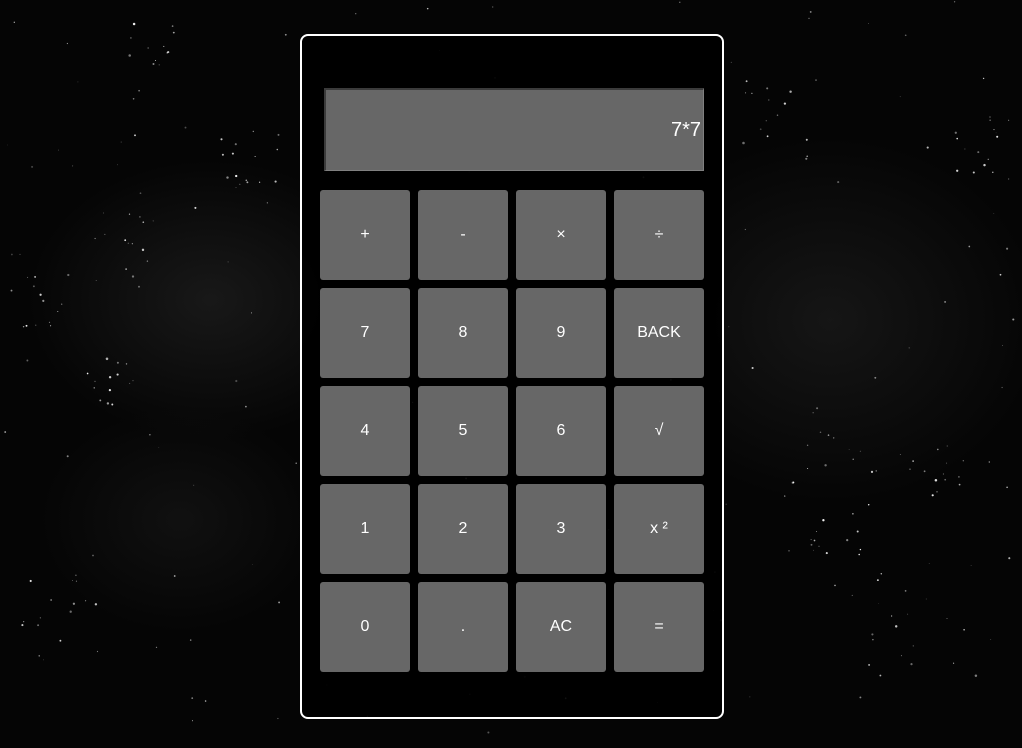 Image resolution: width=1022 pixels, height=748 pixels. Describe the element at coordinates (365, 529) in the screenshot. I see `digit-1-button: 1` at that location.